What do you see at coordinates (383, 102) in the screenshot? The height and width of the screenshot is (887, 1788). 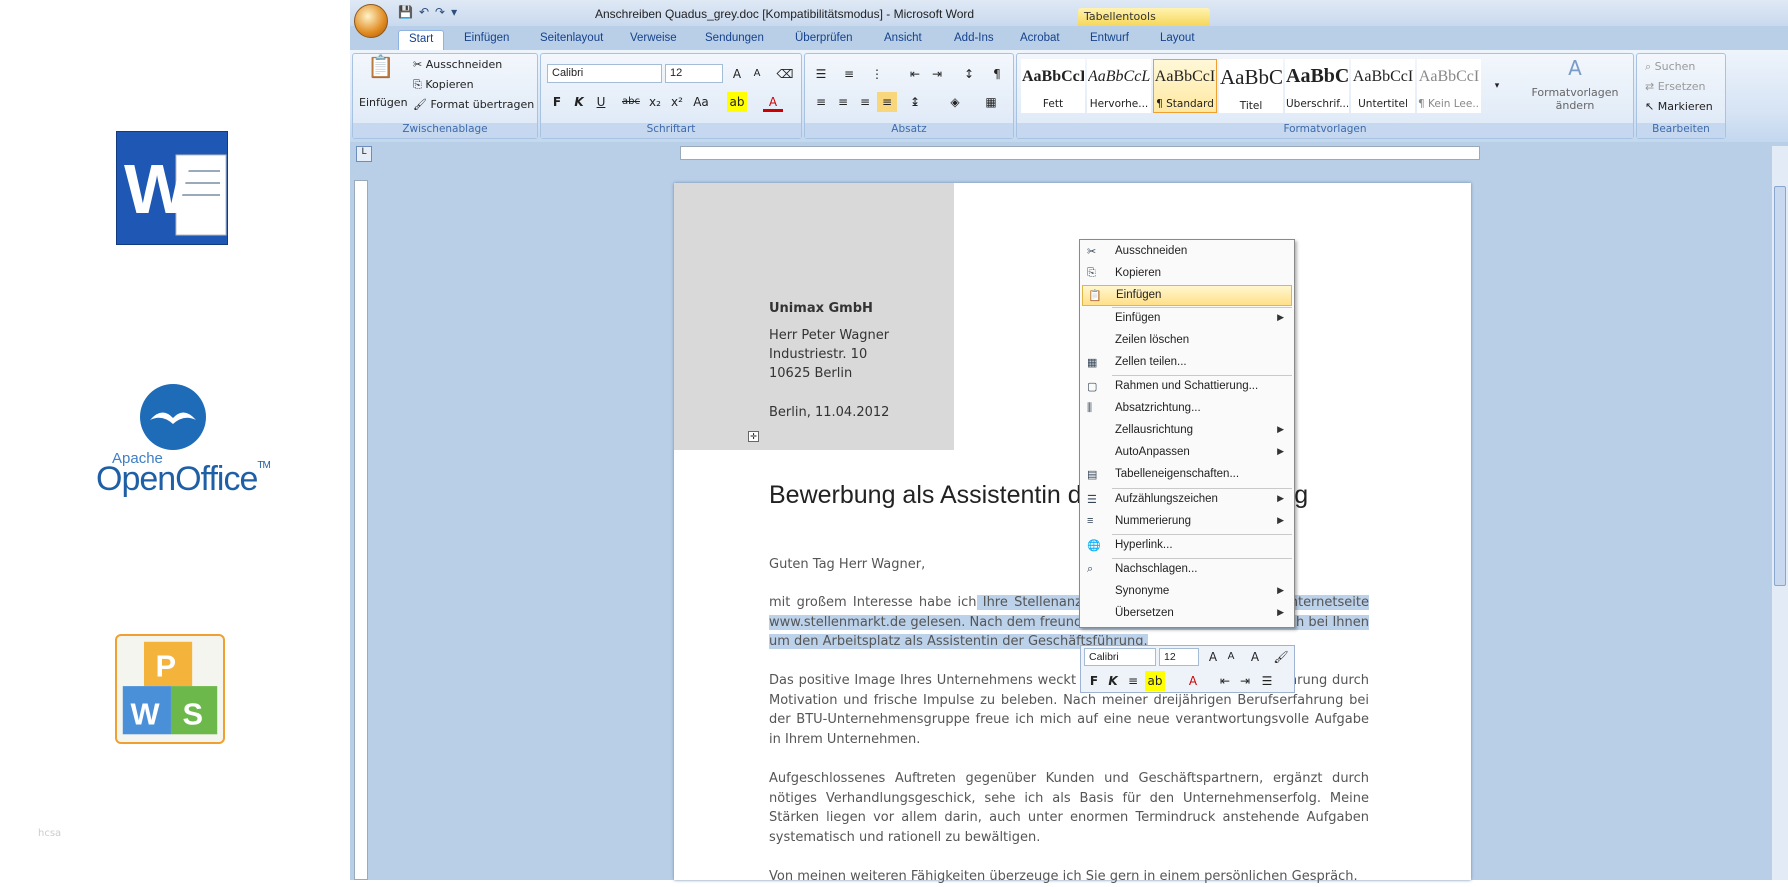 I see `paste-button: Einfügen` at bounding box center [383, 102].